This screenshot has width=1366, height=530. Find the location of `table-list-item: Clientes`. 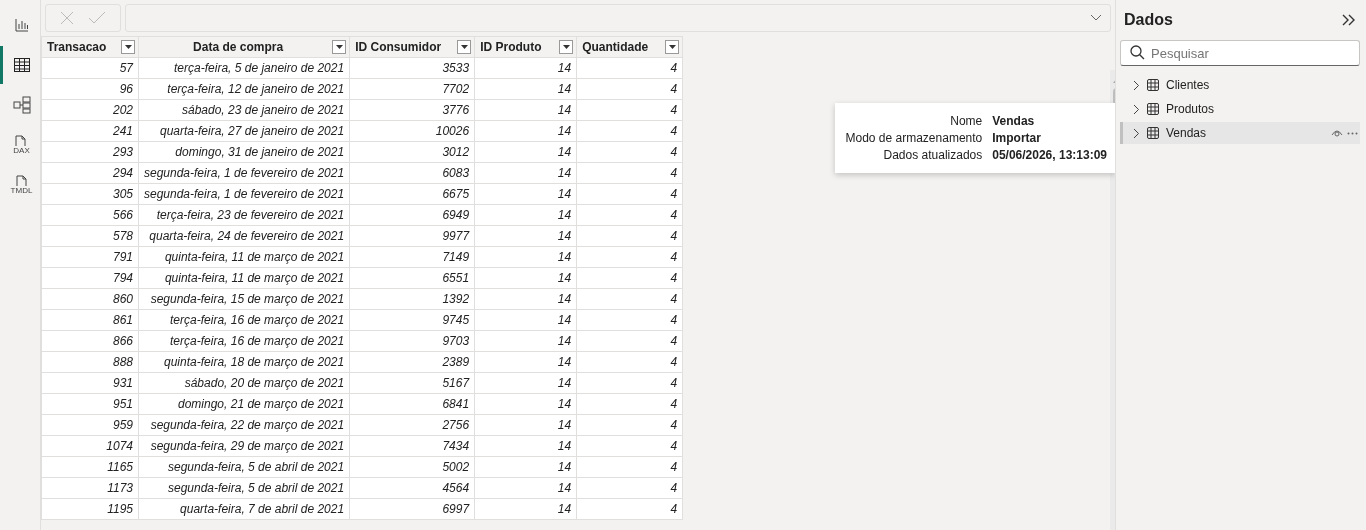

table-list-item: Clientes is located at coordinates (1240, 85).